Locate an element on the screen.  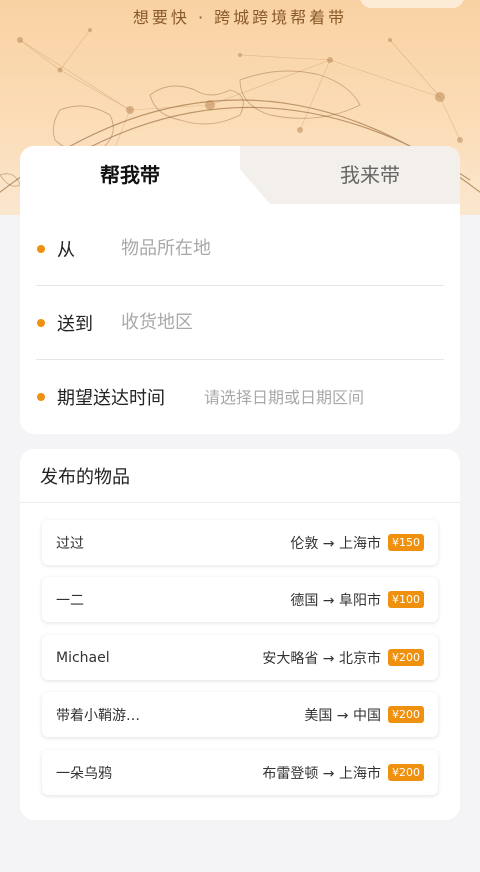
divider is located at coordinates (240, 502).